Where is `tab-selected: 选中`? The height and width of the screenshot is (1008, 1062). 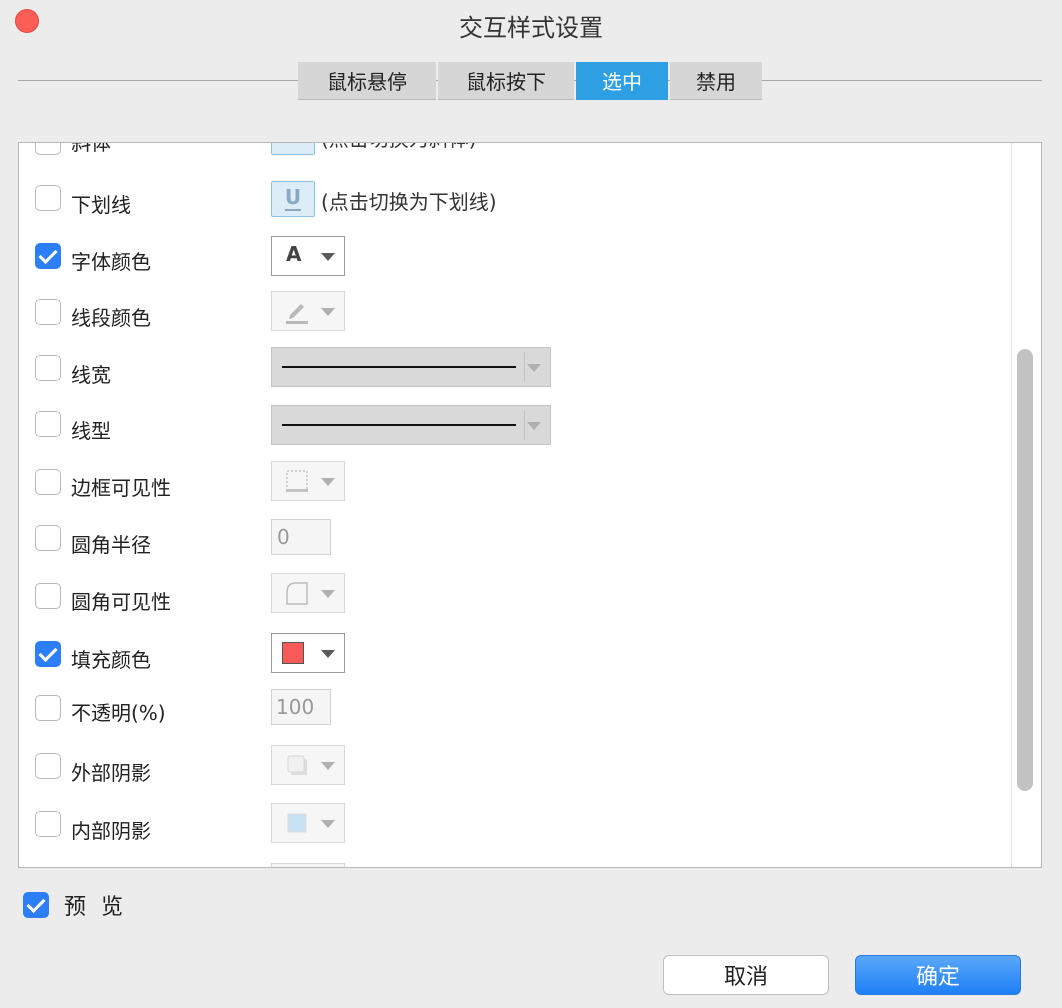 tab-selected: 选中 is located at coordinates (622, 81).